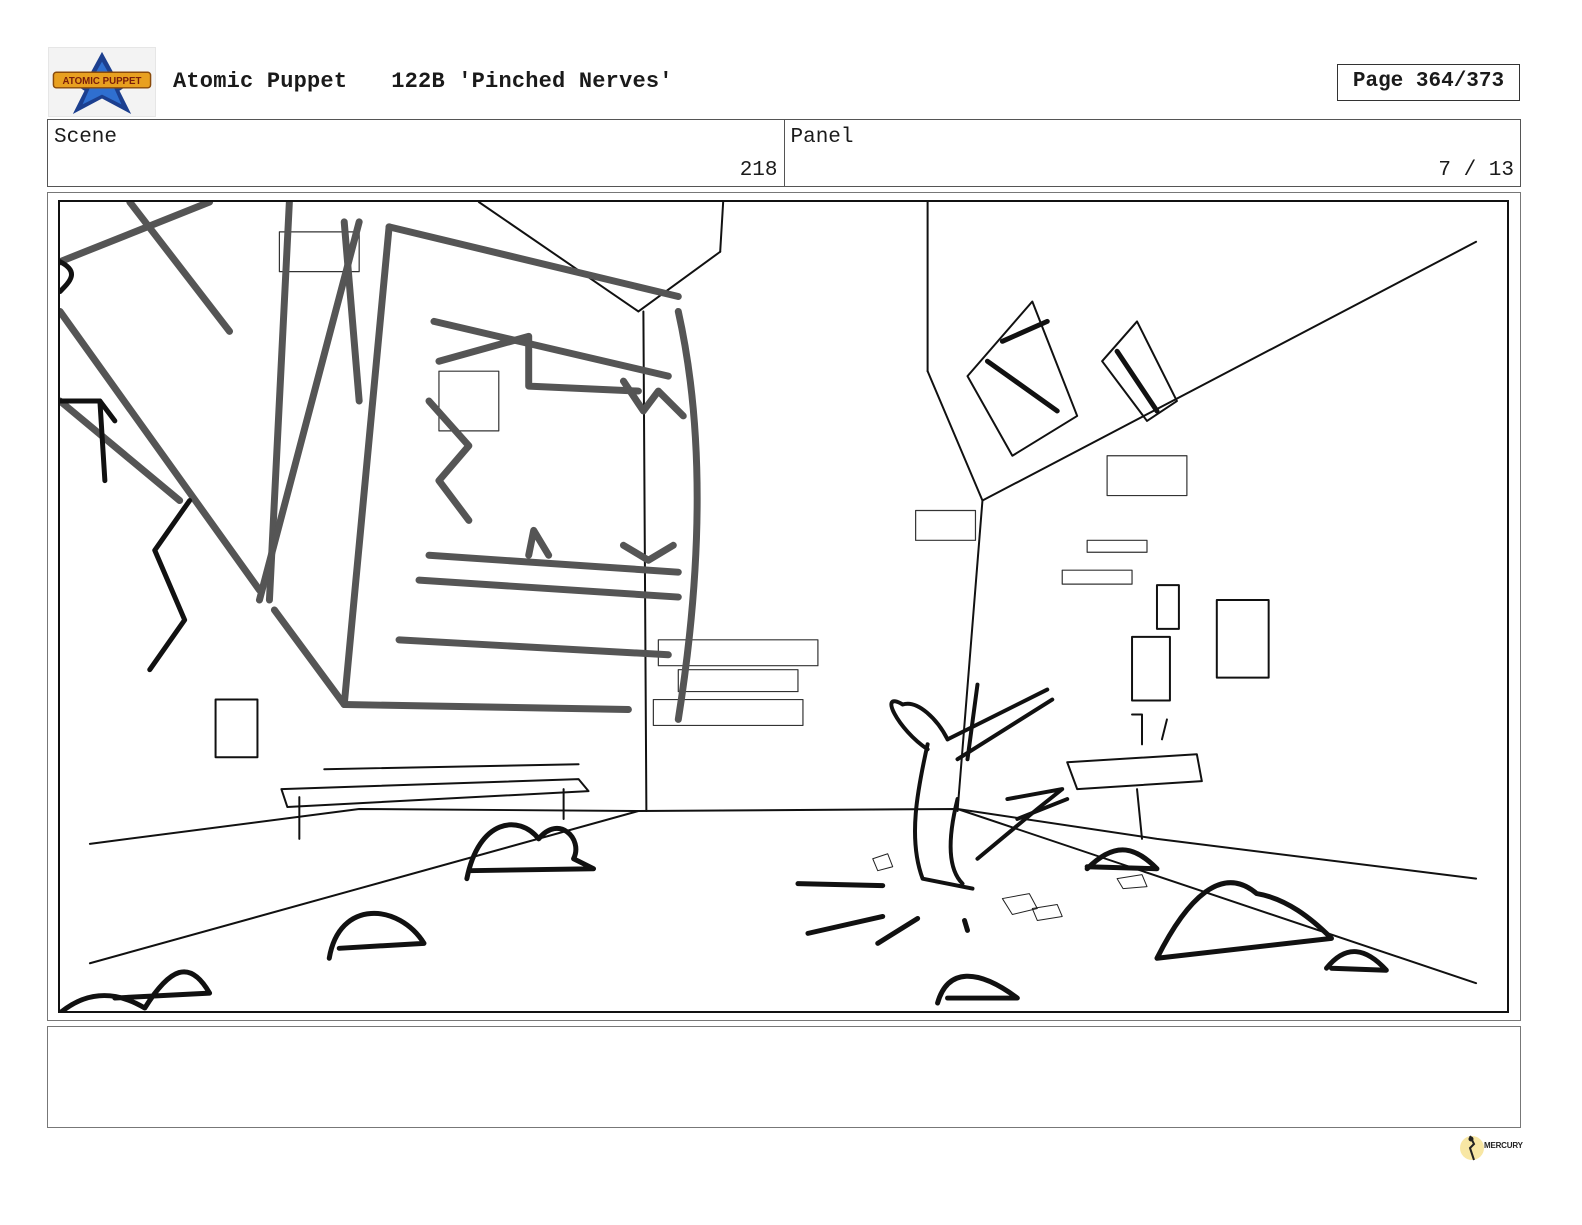 The height and width of the screenshot is (1225, 1582). Describe the element at coordinates (416, 153) in the screenshot. I see `scene-cell: Scene 218` at that location.